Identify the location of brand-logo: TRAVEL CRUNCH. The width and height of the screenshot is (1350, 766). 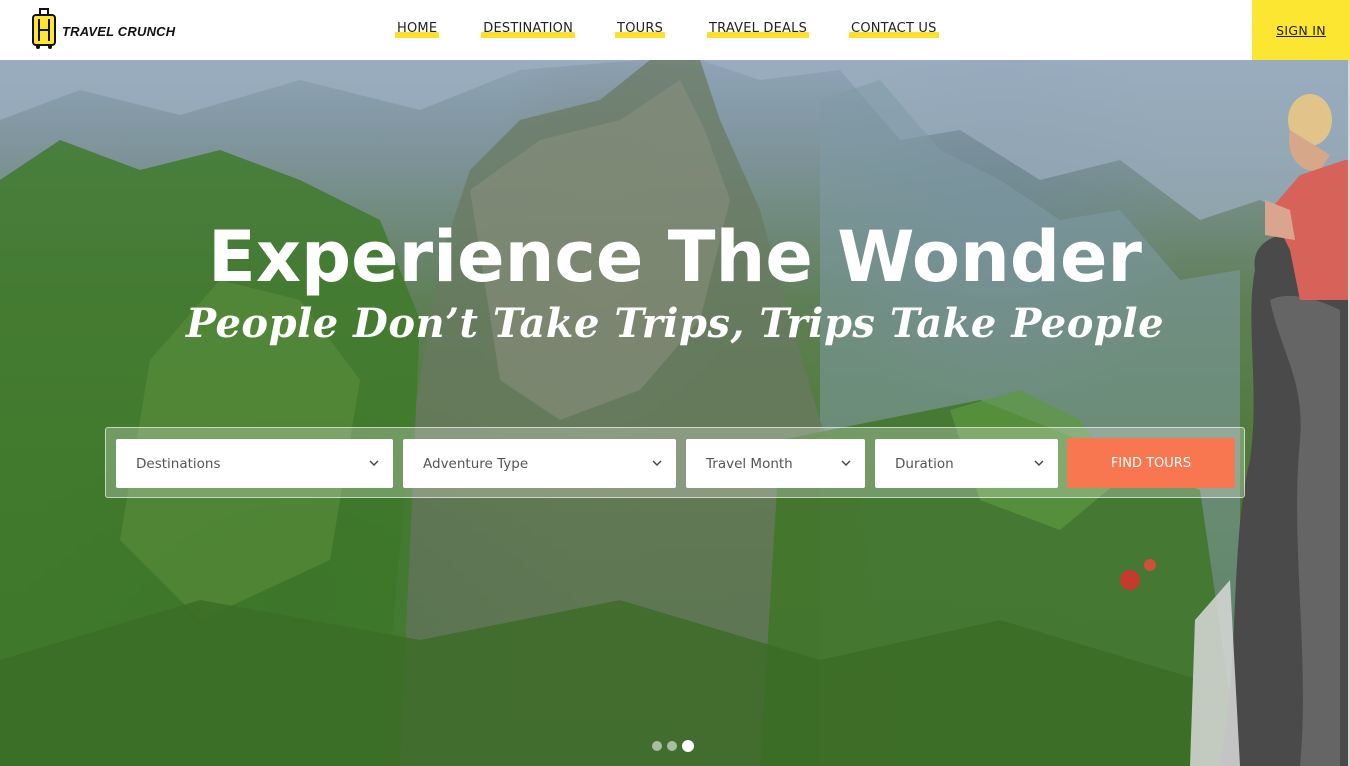
(102, 29).